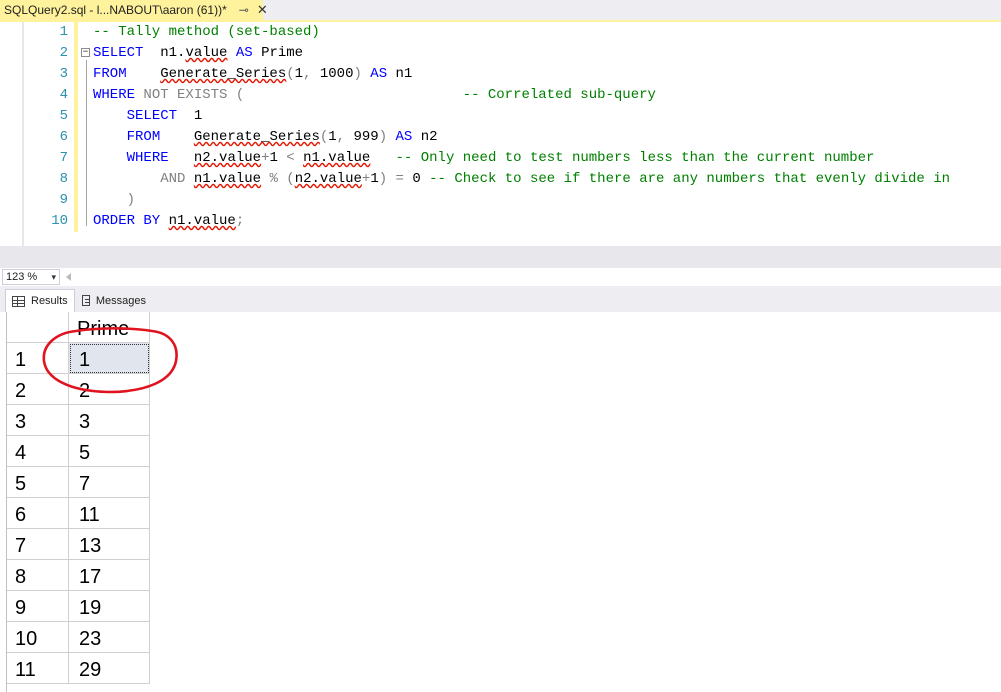 This screenshot has height=692, width=1001. Describe the element at coordinates (559, 95) in the screenshot. I see `code-token: -- Correlated sub-query` at that location.